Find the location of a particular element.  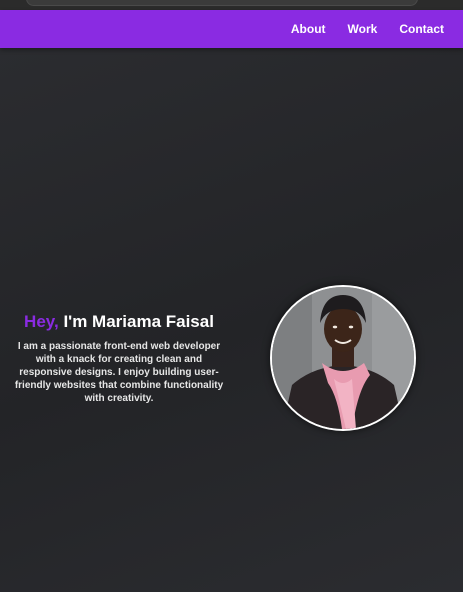

profile-photo is located at coordinates (343, 358).